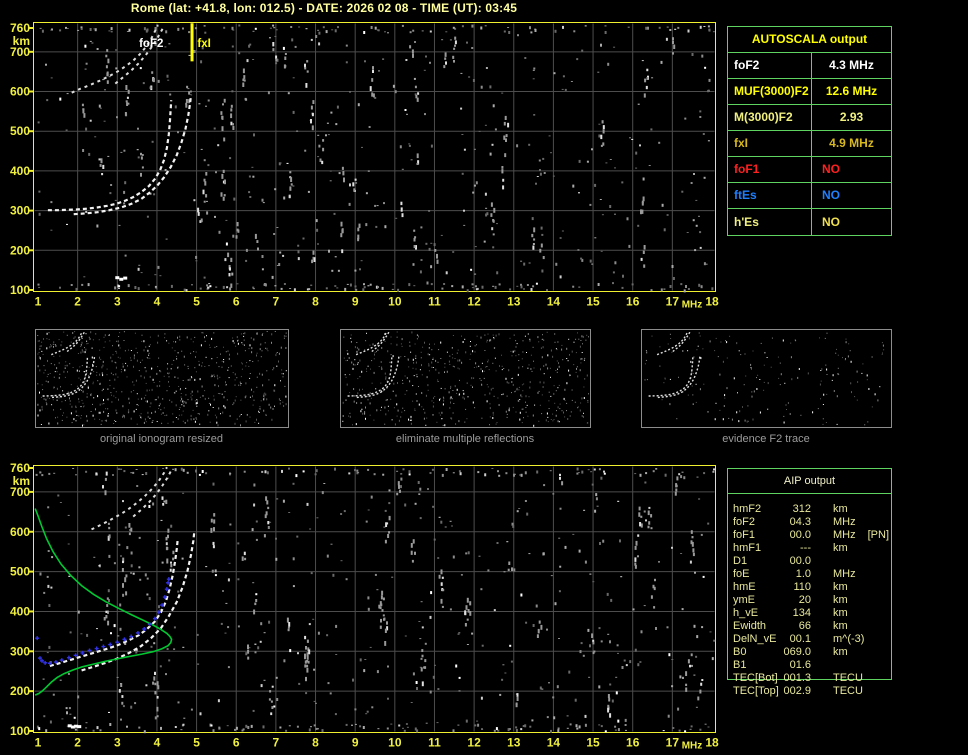 The height and width of the screenshot is (755, 968). Describe the element at coordinates (811, 639) in the screenshot. I see `aip-row-deln-ve: DelN_vE 00.1 m^(-3)` at that location.